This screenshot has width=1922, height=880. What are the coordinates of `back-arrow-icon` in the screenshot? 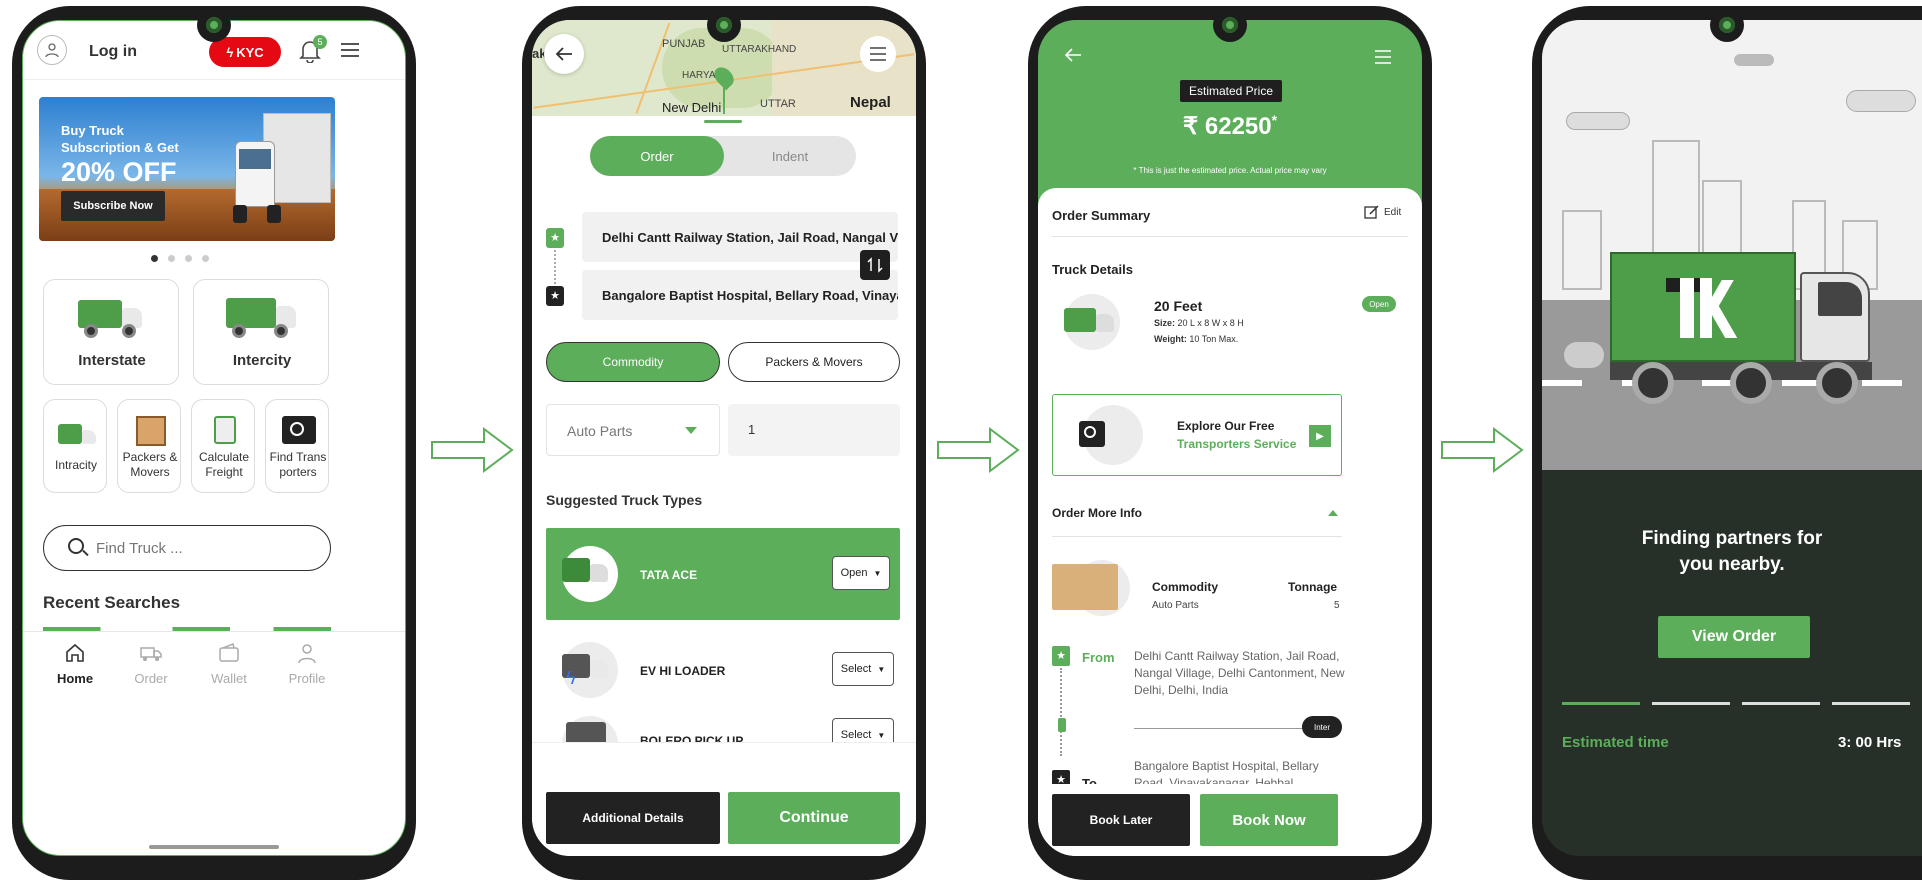 It's located at (1073, 57).